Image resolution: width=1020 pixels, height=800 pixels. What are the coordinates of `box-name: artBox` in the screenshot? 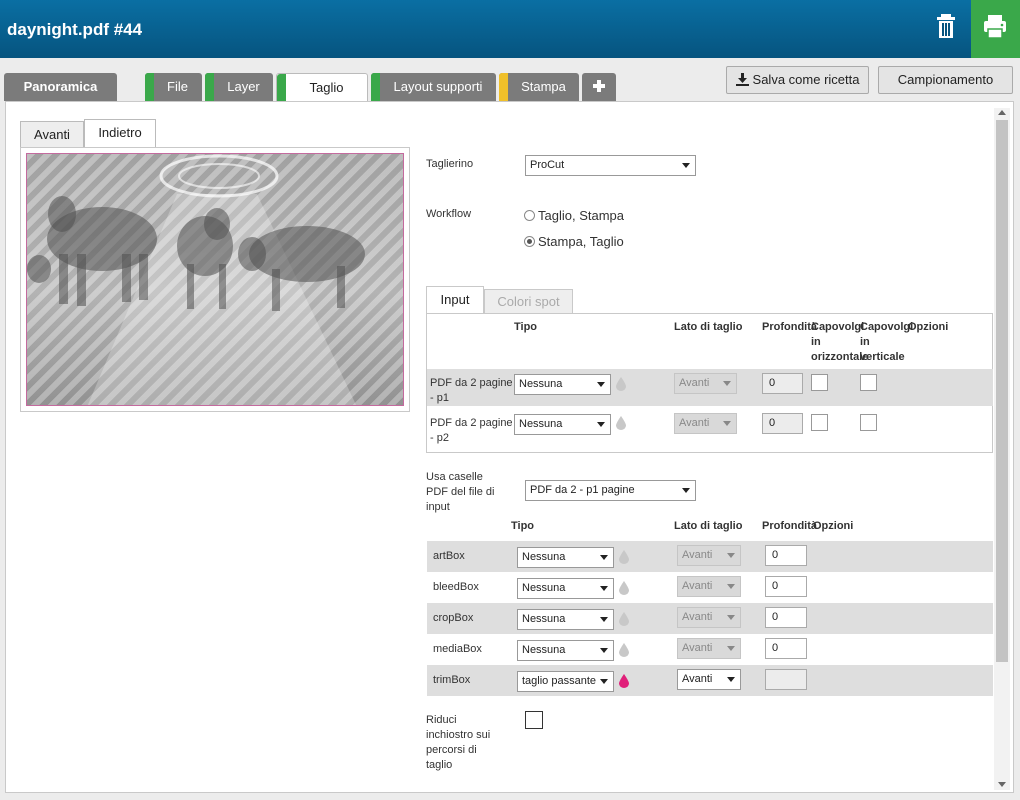 It's located at (449, 556).